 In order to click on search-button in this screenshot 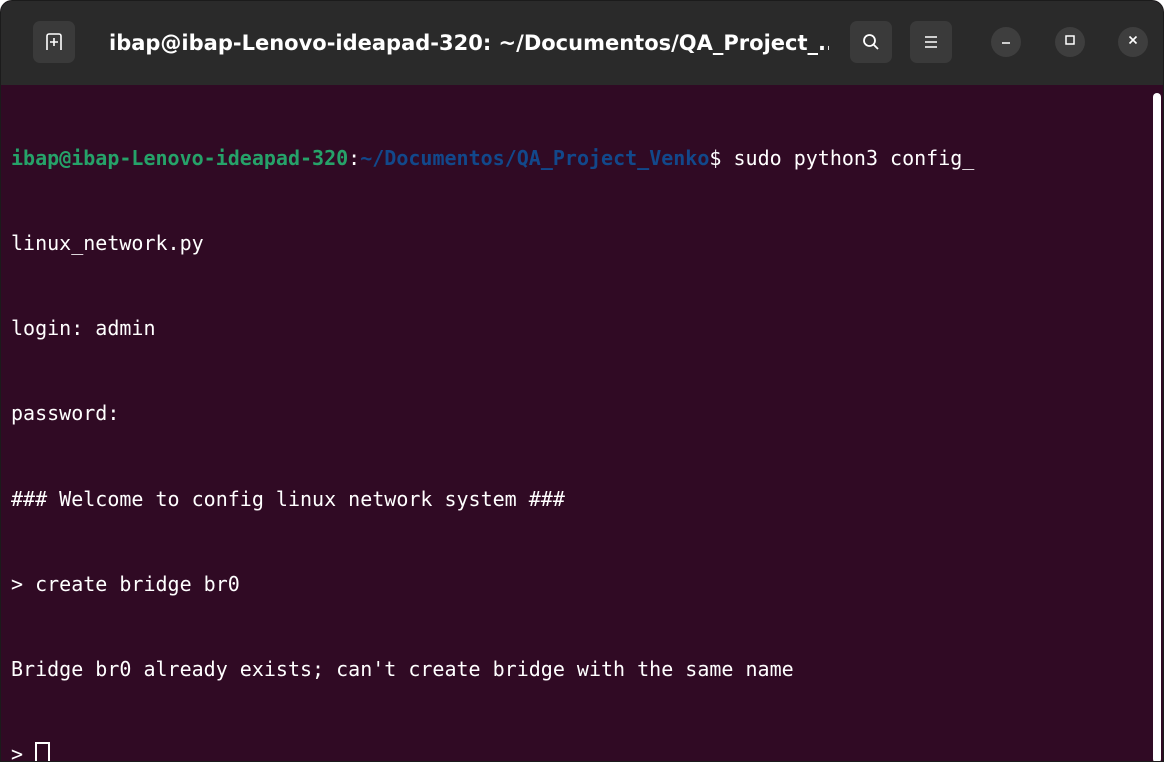, I will do `click(871, 42)`.